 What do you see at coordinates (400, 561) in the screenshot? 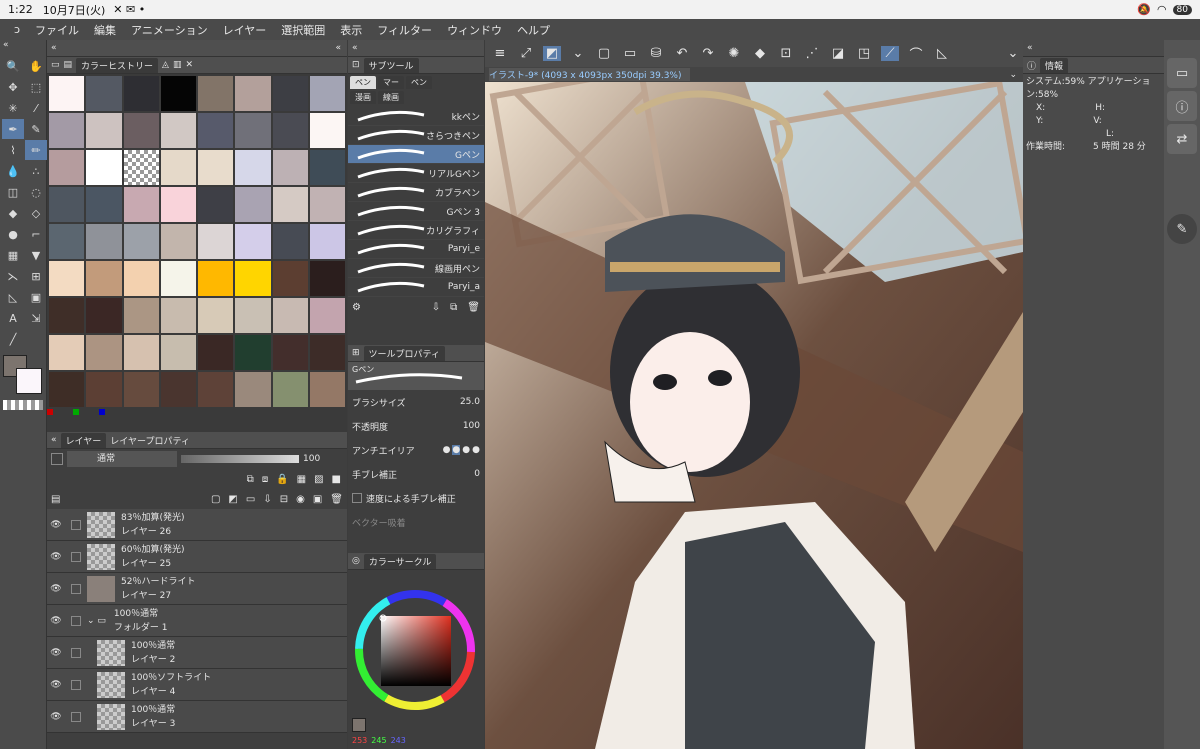
I see `tab-color-circle: カラーサークル` at bounding box center [400, 561].